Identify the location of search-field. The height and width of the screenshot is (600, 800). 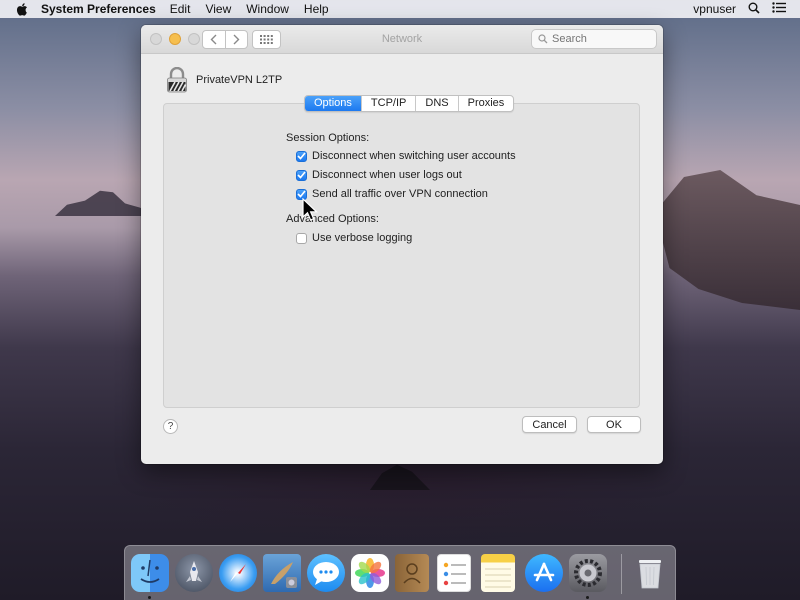
(594, 39).